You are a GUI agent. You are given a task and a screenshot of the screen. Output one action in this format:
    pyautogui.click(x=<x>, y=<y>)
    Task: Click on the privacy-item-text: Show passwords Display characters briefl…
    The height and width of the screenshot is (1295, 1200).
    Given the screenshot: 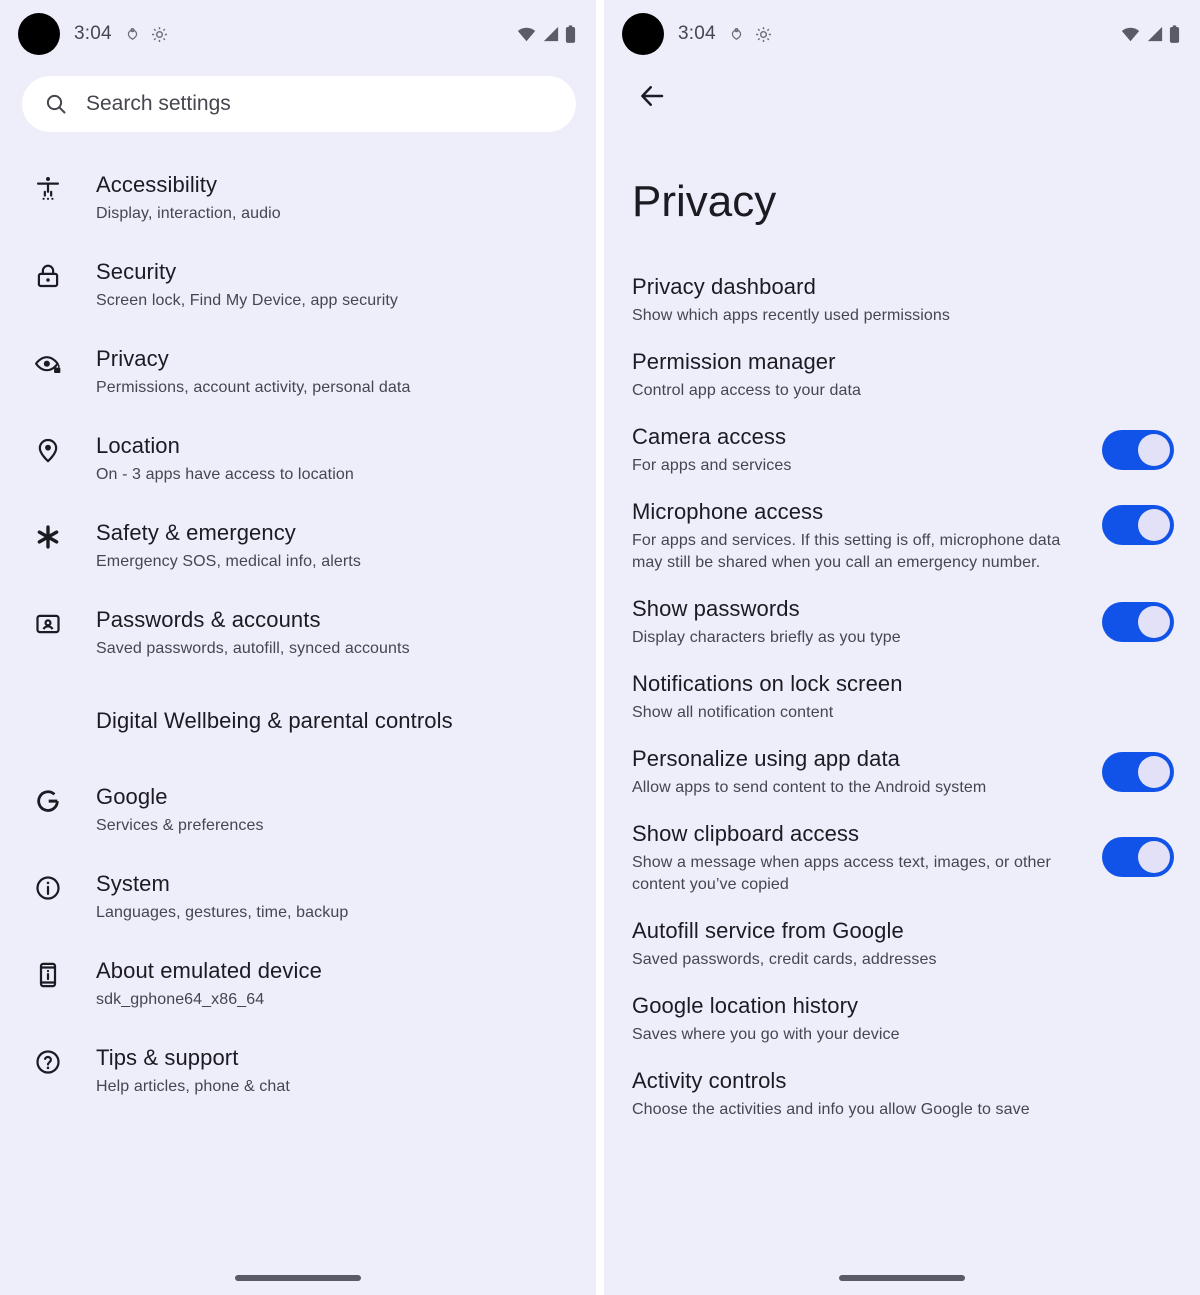 What is the action you would take?
    pyautogui.click(x=867, y=621)
    